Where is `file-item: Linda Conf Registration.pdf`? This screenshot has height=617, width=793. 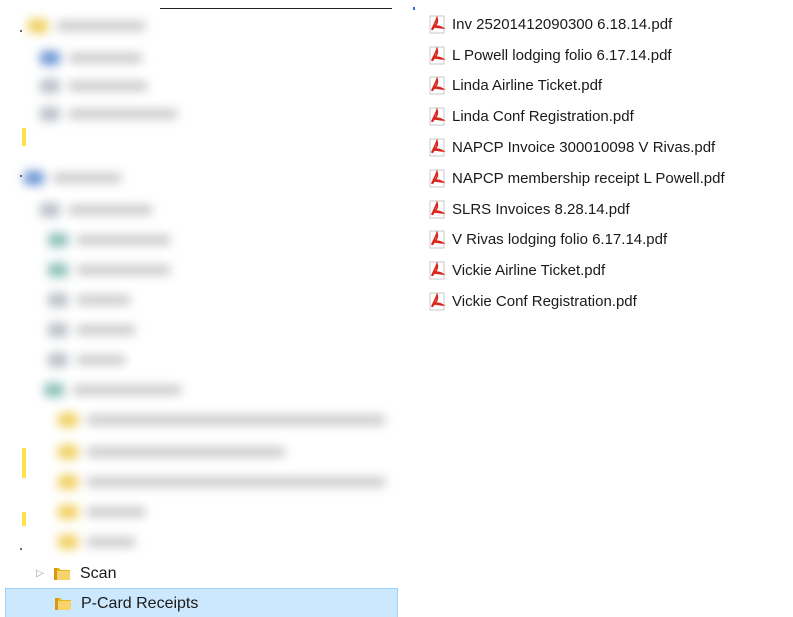
file-item: Linda Conf Registration.pdf is located at coordinates (609, 116).